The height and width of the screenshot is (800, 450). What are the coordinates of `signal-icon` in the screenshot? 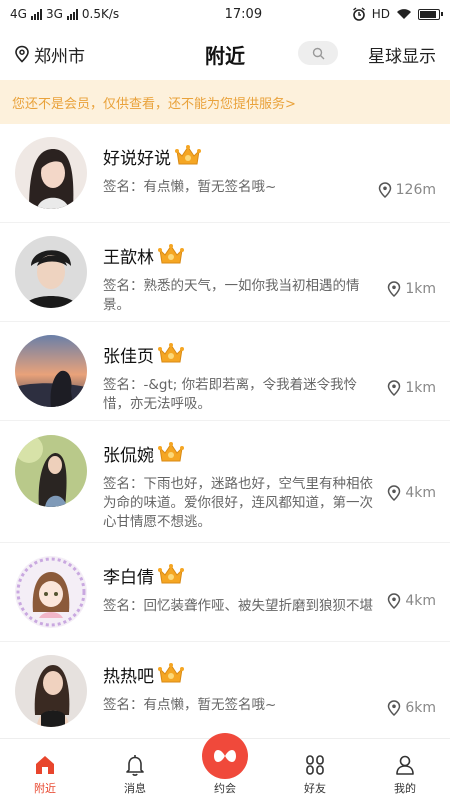 It's located at (36, 14).